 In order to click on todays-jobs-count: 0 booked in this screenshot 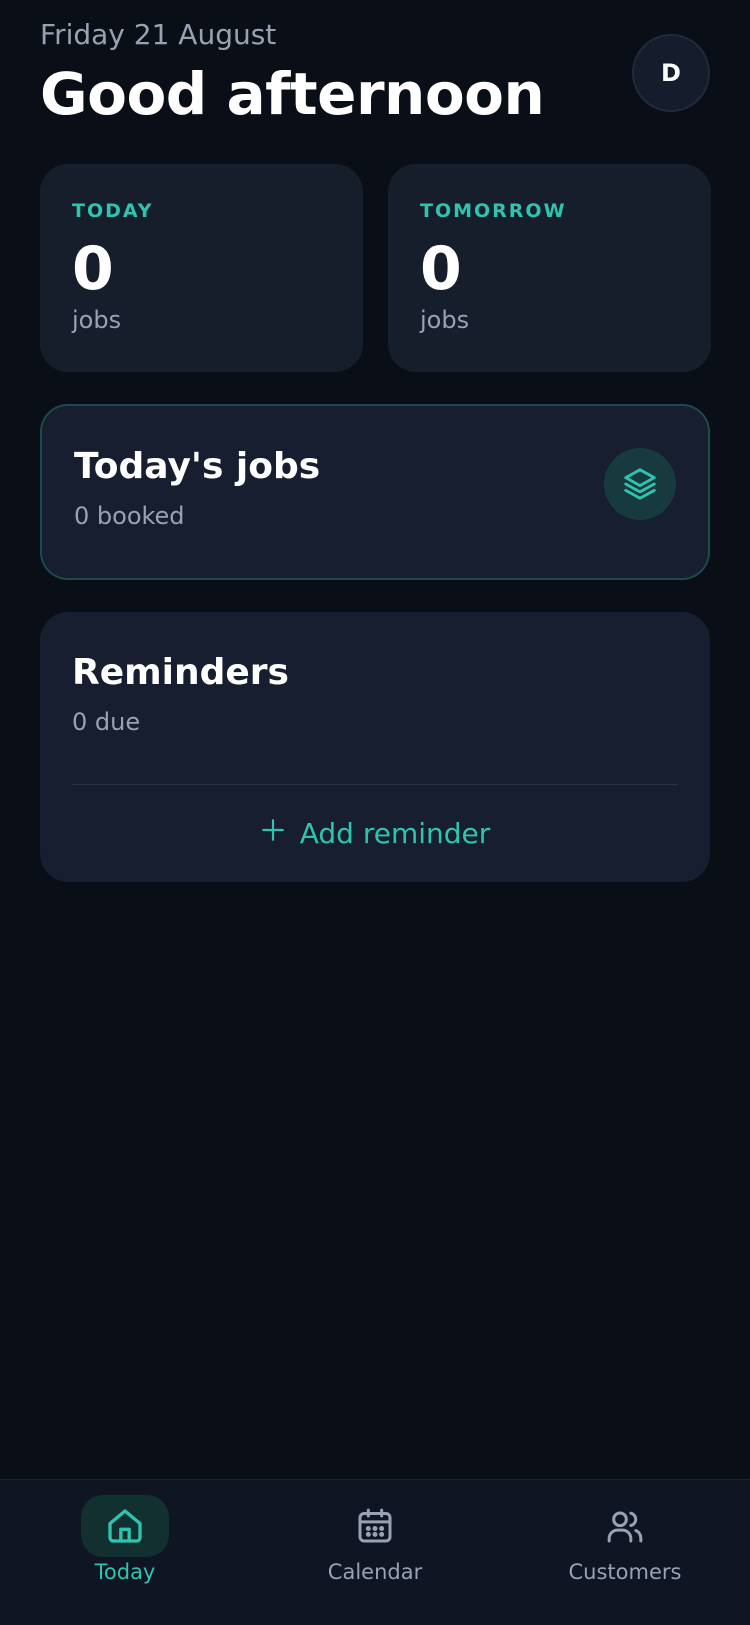, I will do `click(129, 516)`.